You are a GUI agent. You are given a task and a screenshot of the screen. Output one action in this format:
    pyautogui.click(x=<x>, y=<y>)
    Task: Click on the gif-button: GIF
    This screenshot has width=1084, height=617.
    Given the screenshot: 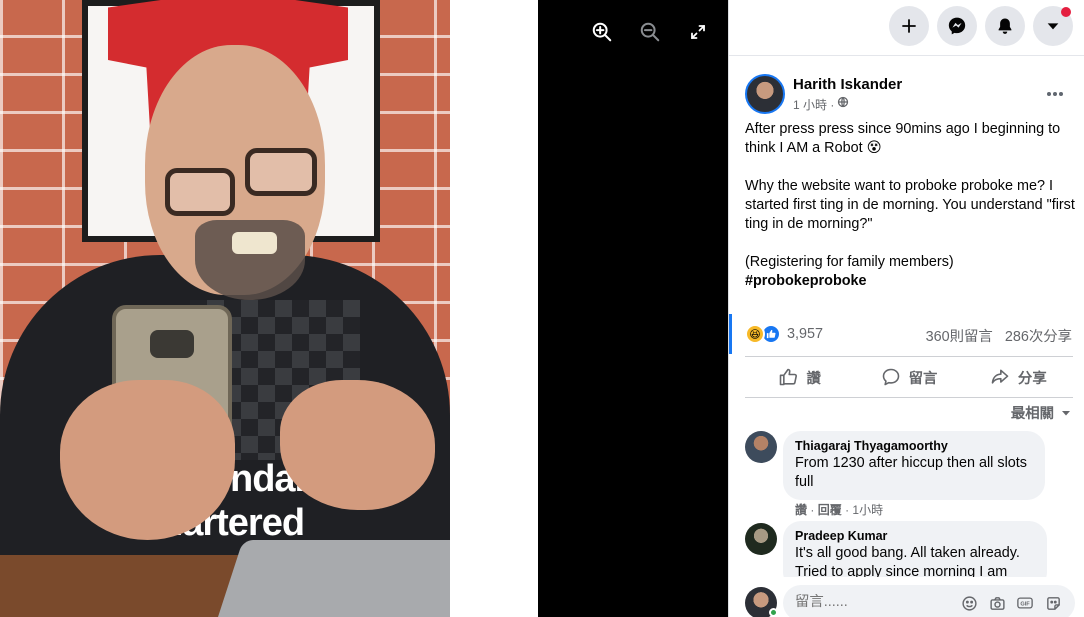 What is the action you would take?
    pyautogui.click(x=1025, y=603)
    